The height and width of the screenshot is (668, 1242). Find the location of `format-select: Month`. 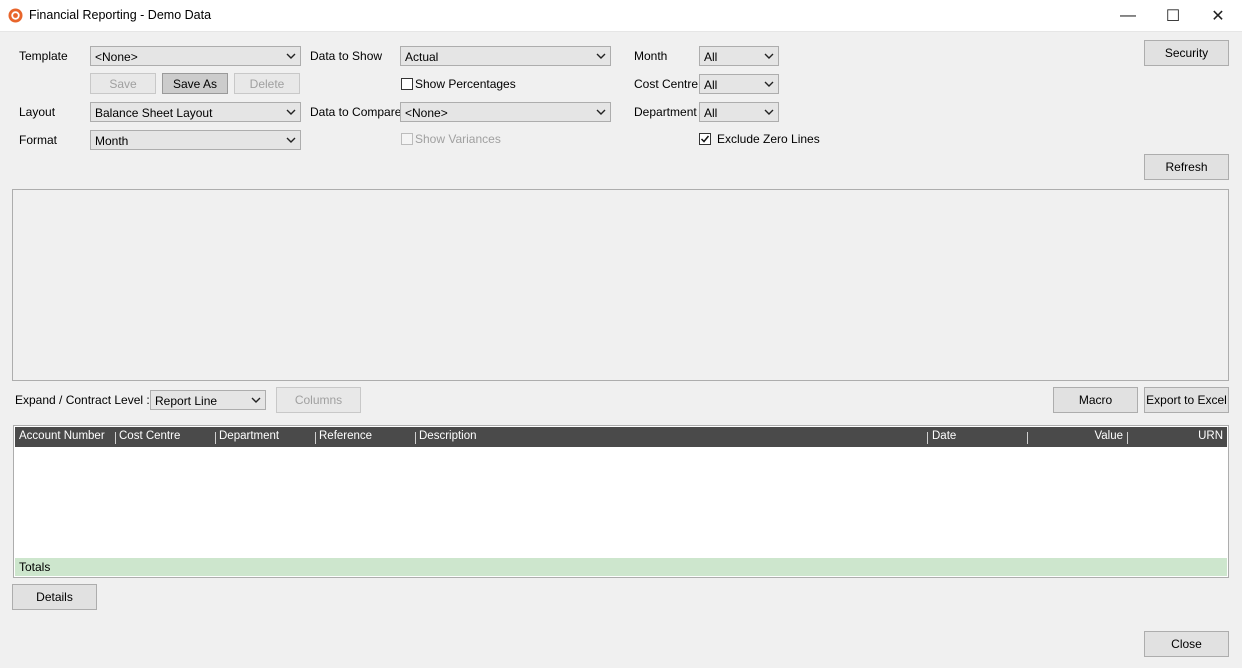

format-select: Month is located at coordinates (195, 140).